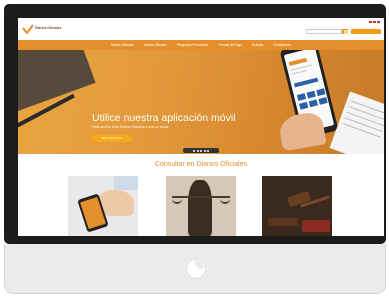 The image size is (389, 299). I want to click on notebook-image, so click(356, 122).